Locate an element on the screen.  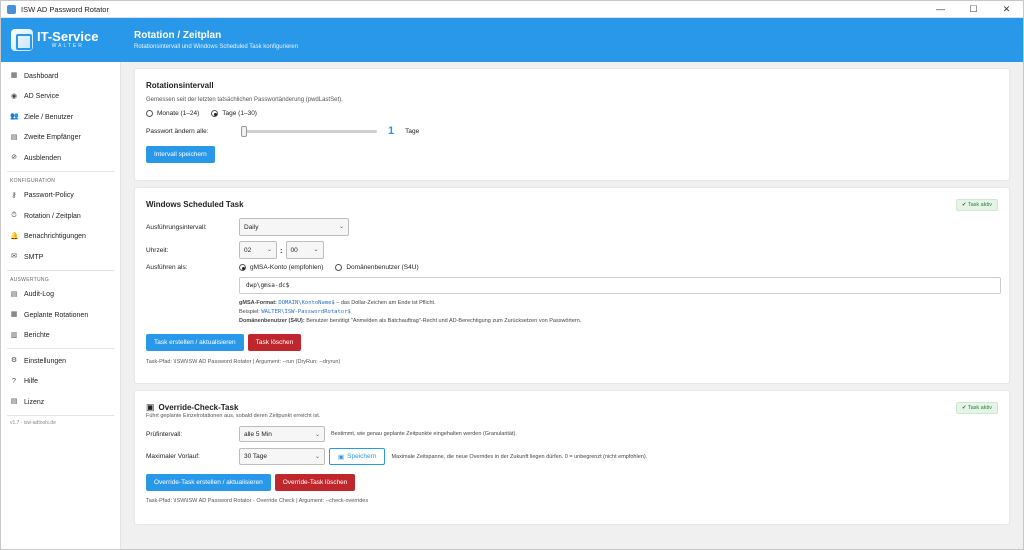
radio-gmsa: gMSA-Konto (empfohlen) is located at coordinates (281, 267).